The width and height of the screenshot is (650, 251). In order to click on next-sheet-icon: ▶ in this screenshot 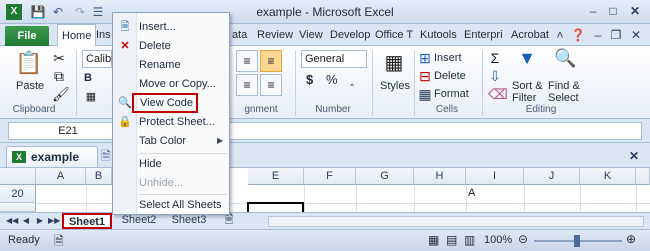, I will do `click(40, 221)`.